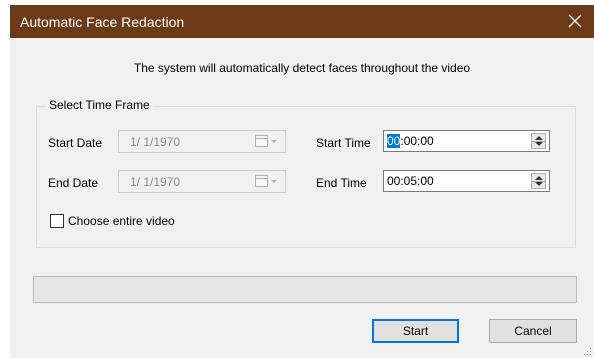  Describe the element at coordinates (202, 141) in the screenshot. I see `start-date-picker: 1/ 1/1970` at that location.